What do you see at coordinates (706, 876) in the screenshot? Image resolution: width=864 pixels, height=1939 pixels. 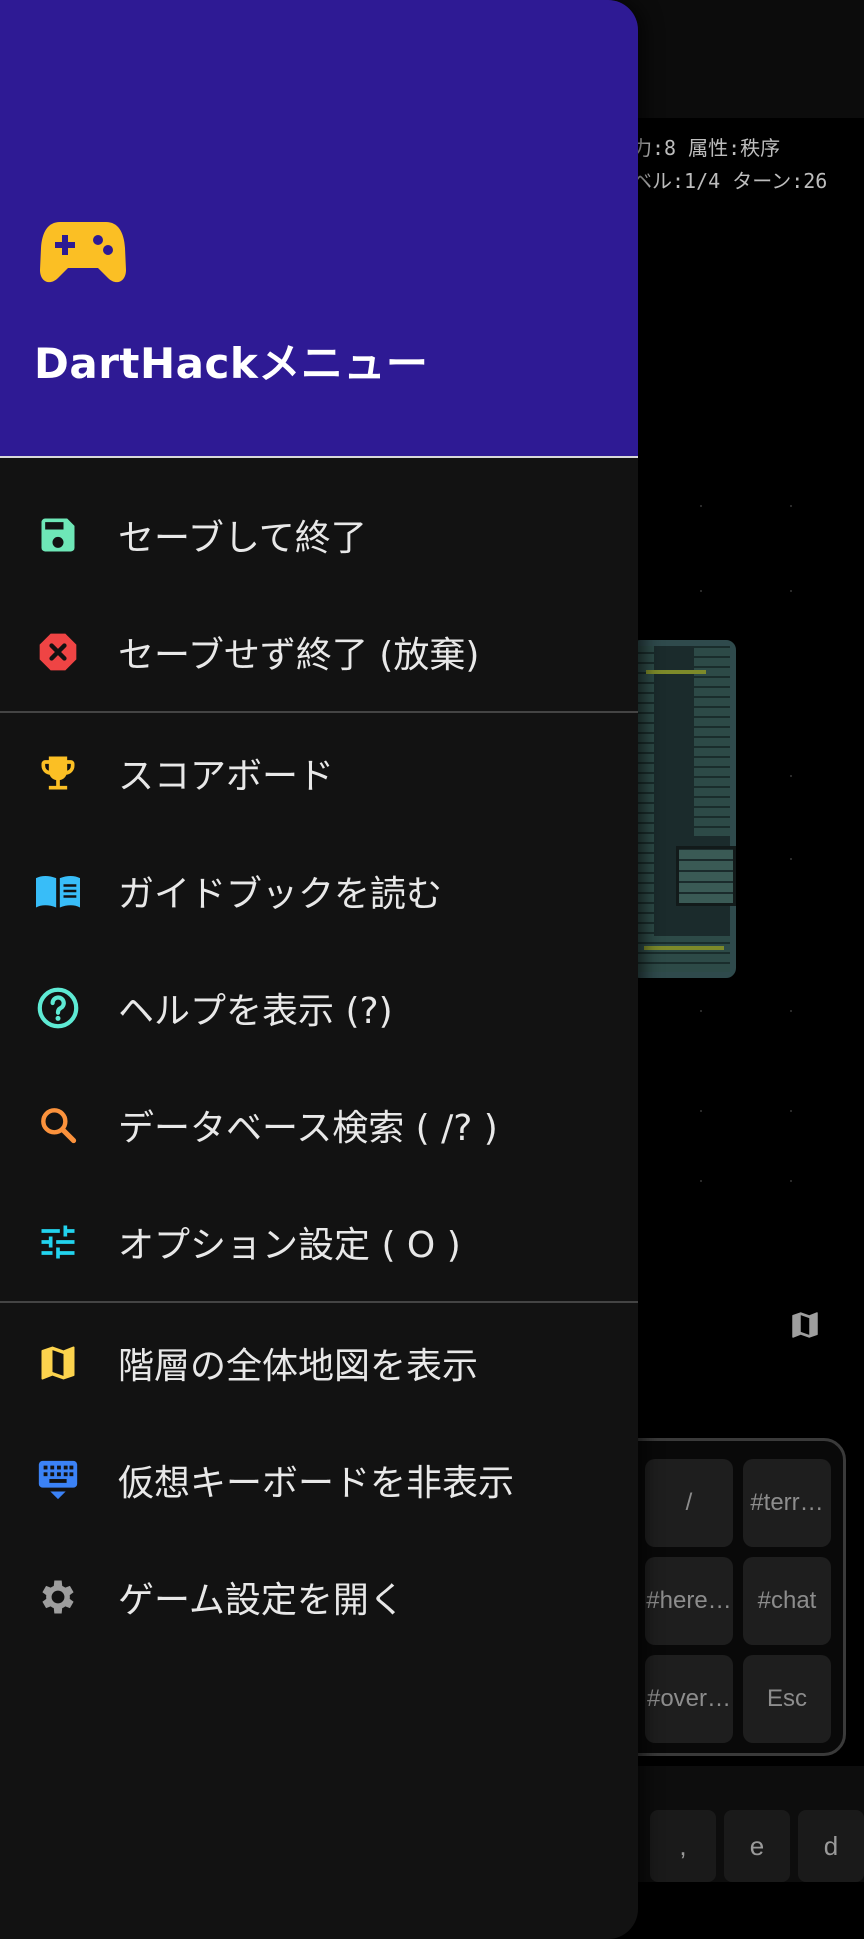 I see `dungeon-door` at bounding box center [706, 876].